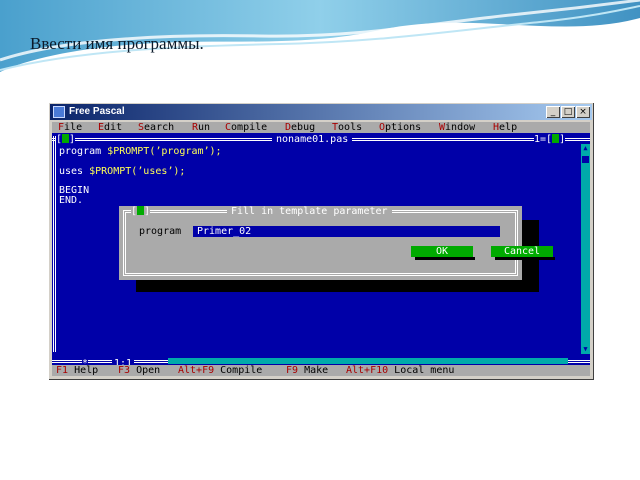 The image size is (640, 480). I want to click on ok-button-shadow, so click(445, 258).